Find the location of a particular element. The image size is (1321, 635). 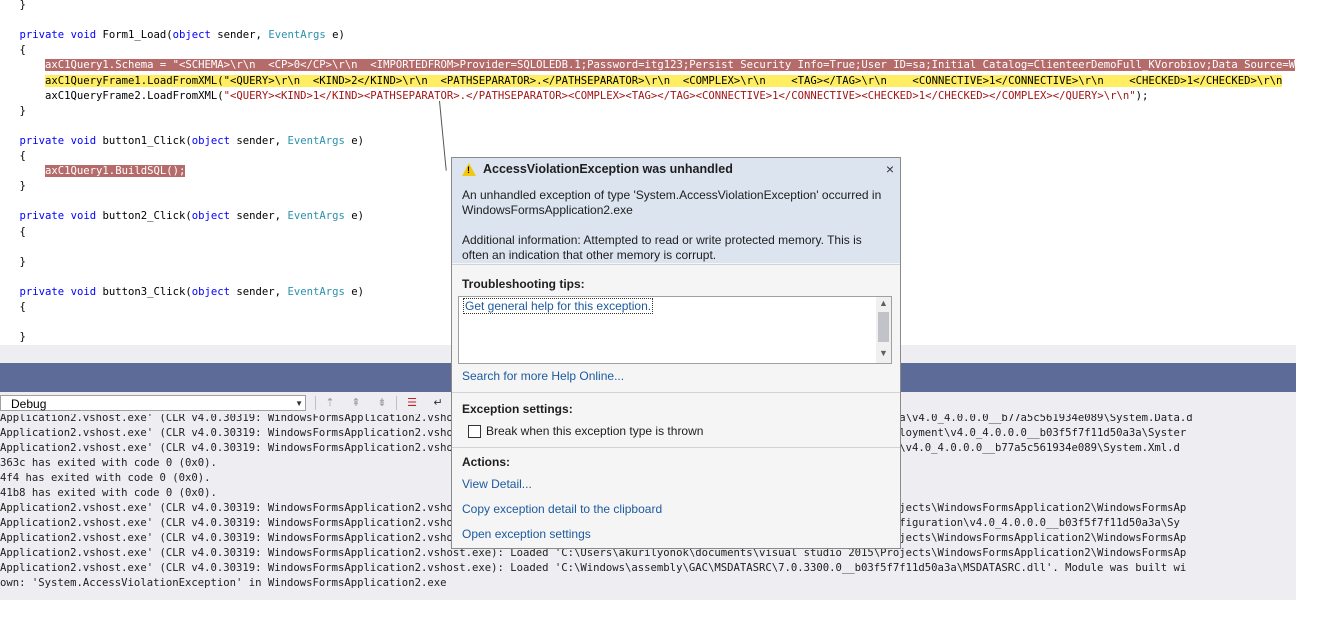

warning-icon: ! is located at coordinates (469, 169).